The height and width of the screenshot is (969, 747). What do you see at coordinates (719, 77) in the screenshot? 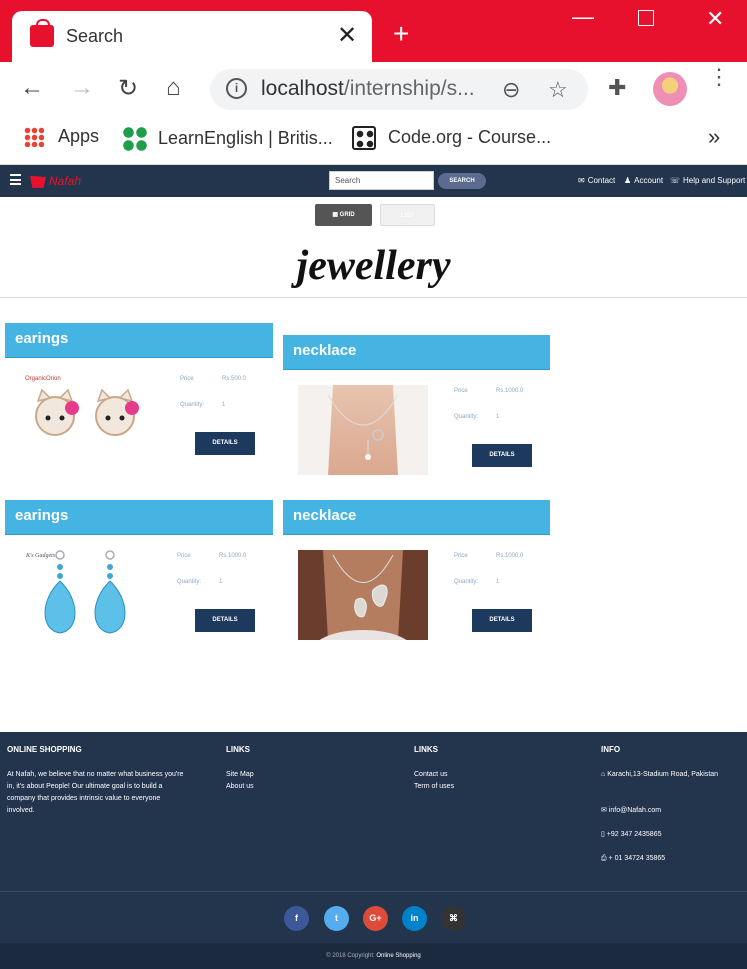
I see `browser-menu-icon: ⋮` at bounding box center [719, 77].